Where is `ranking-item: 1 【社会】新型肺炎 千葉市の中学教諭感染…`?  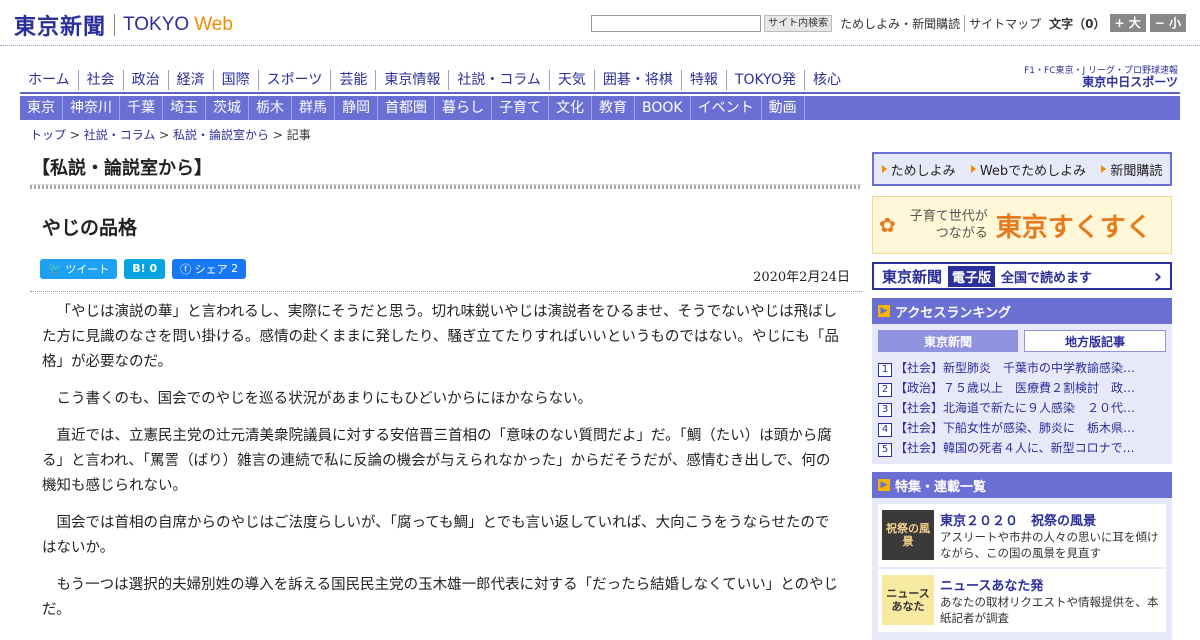
ranking-item: 1 【社会】新型肺炎 千葉市の中学教諭感染… is located at coordinates (1022, 368).